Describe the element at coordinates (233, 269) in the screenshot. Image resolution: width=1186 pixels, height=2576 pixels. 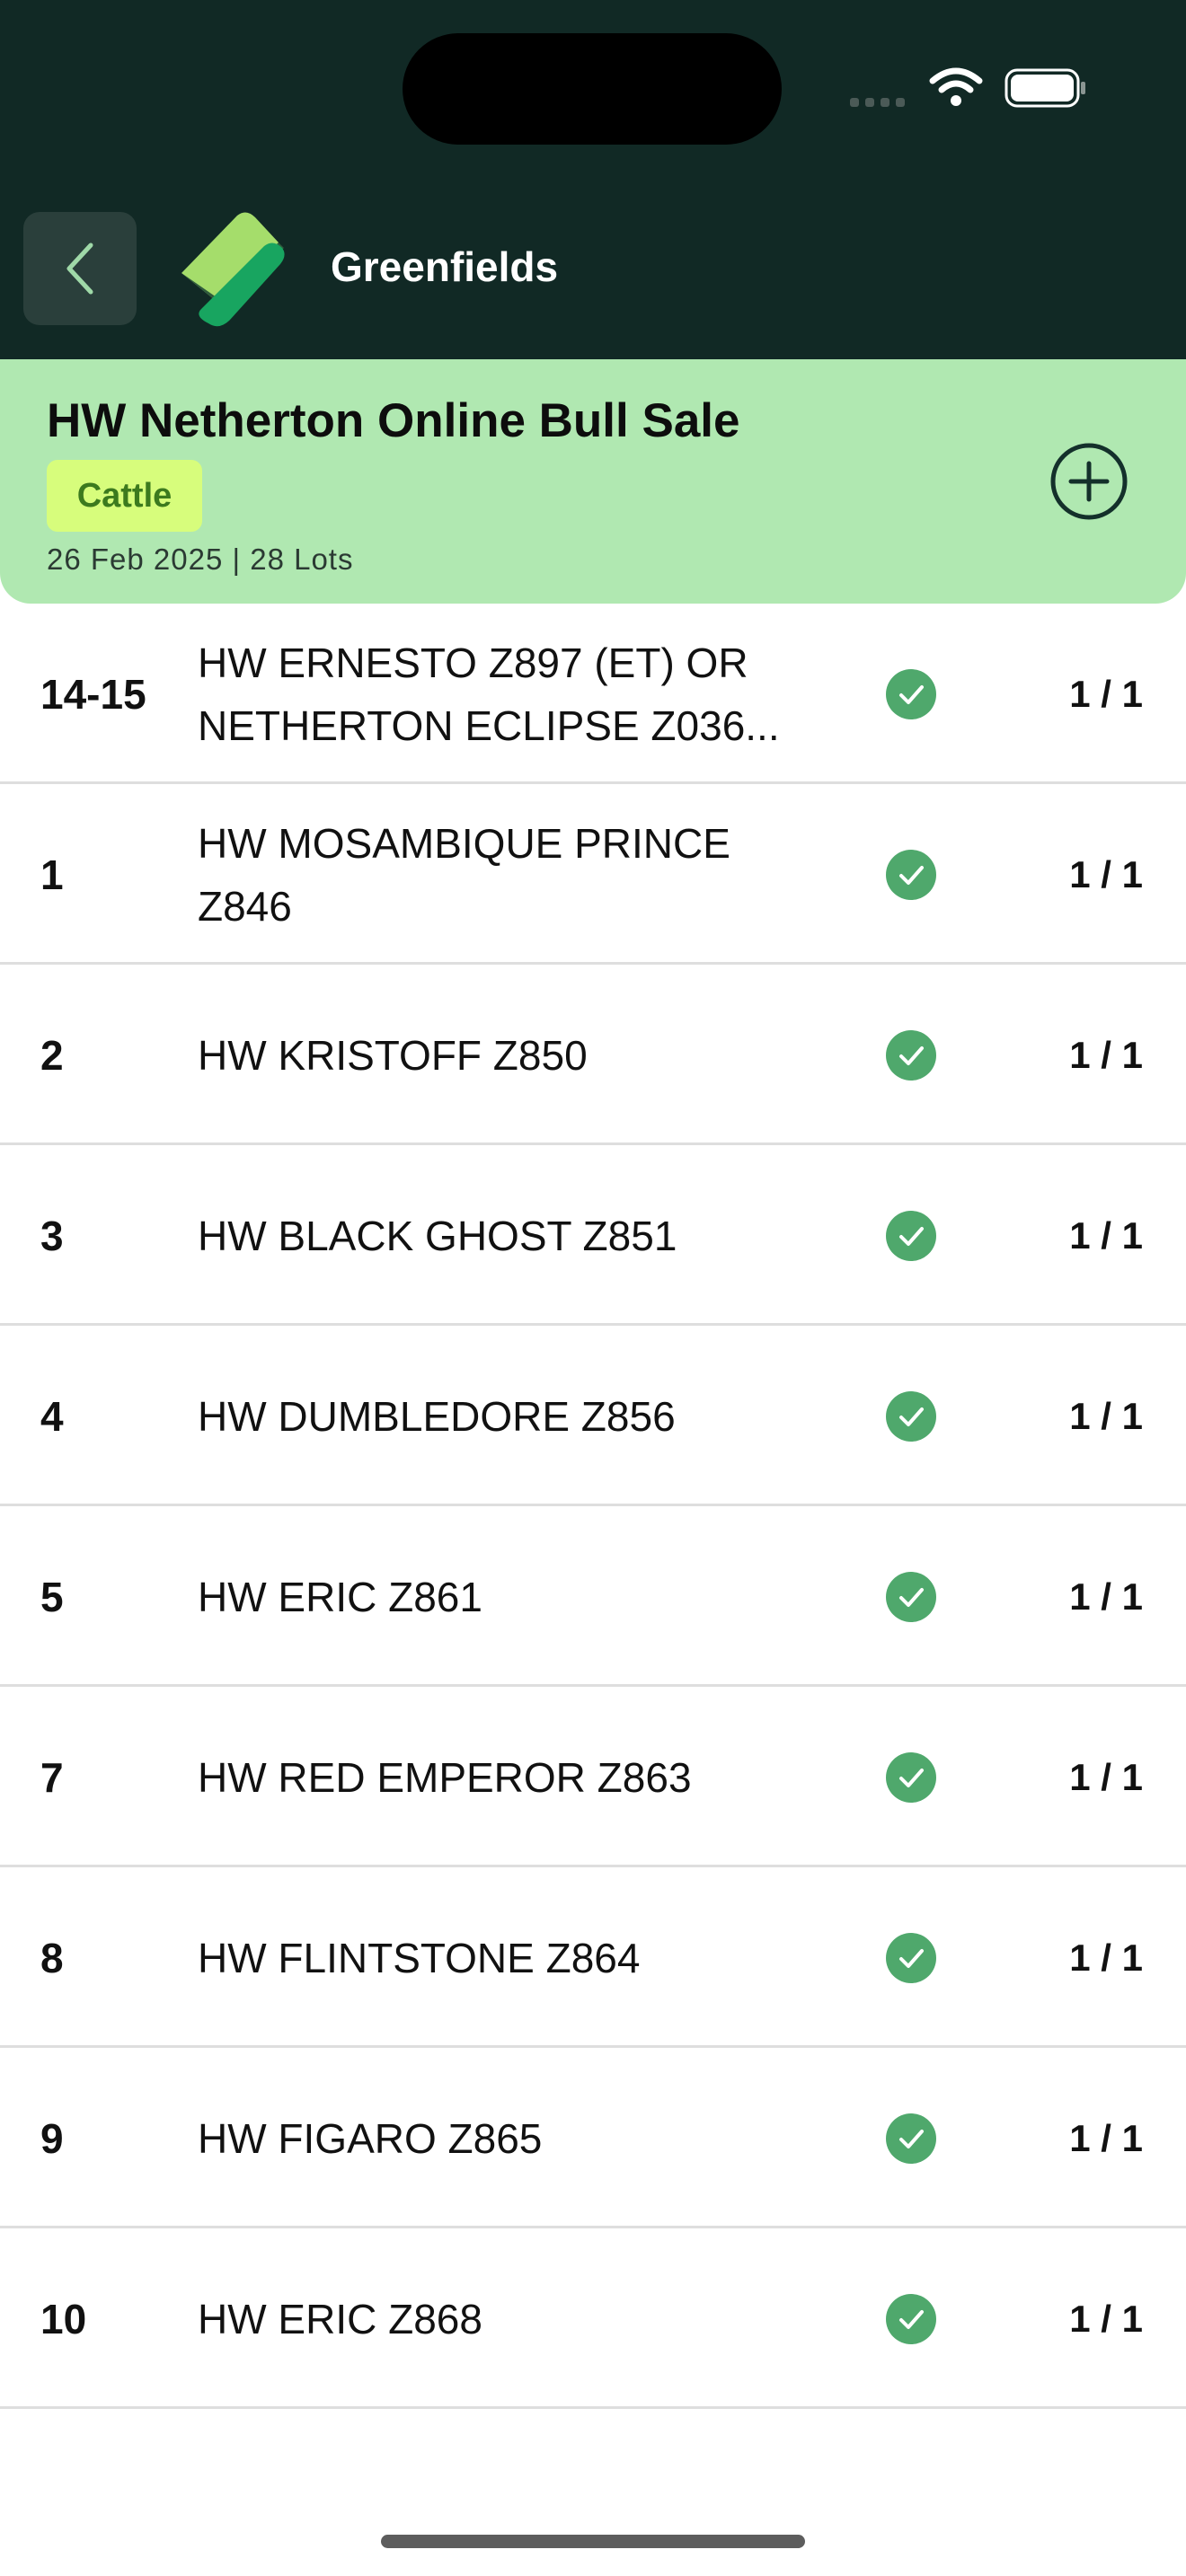
I see `greenfields-logo` at that location.